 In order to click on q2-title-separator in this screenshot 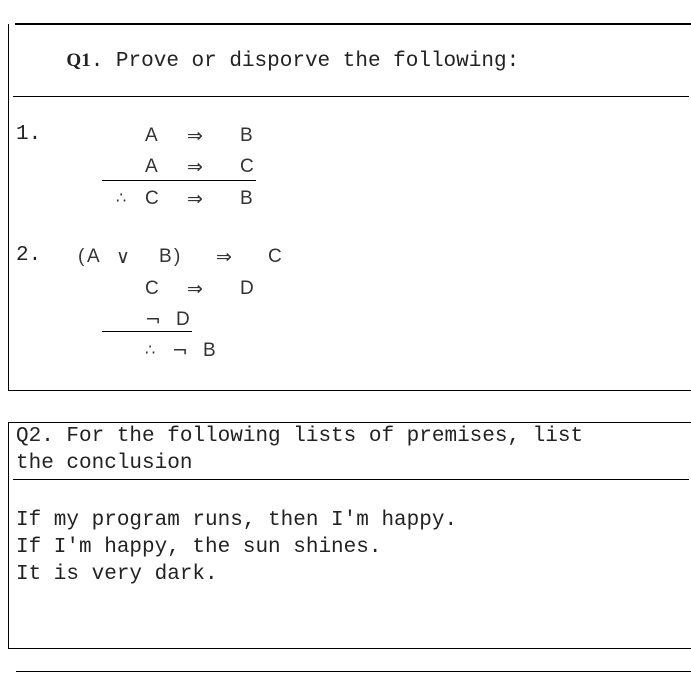, I will do `click(351, 479)`.